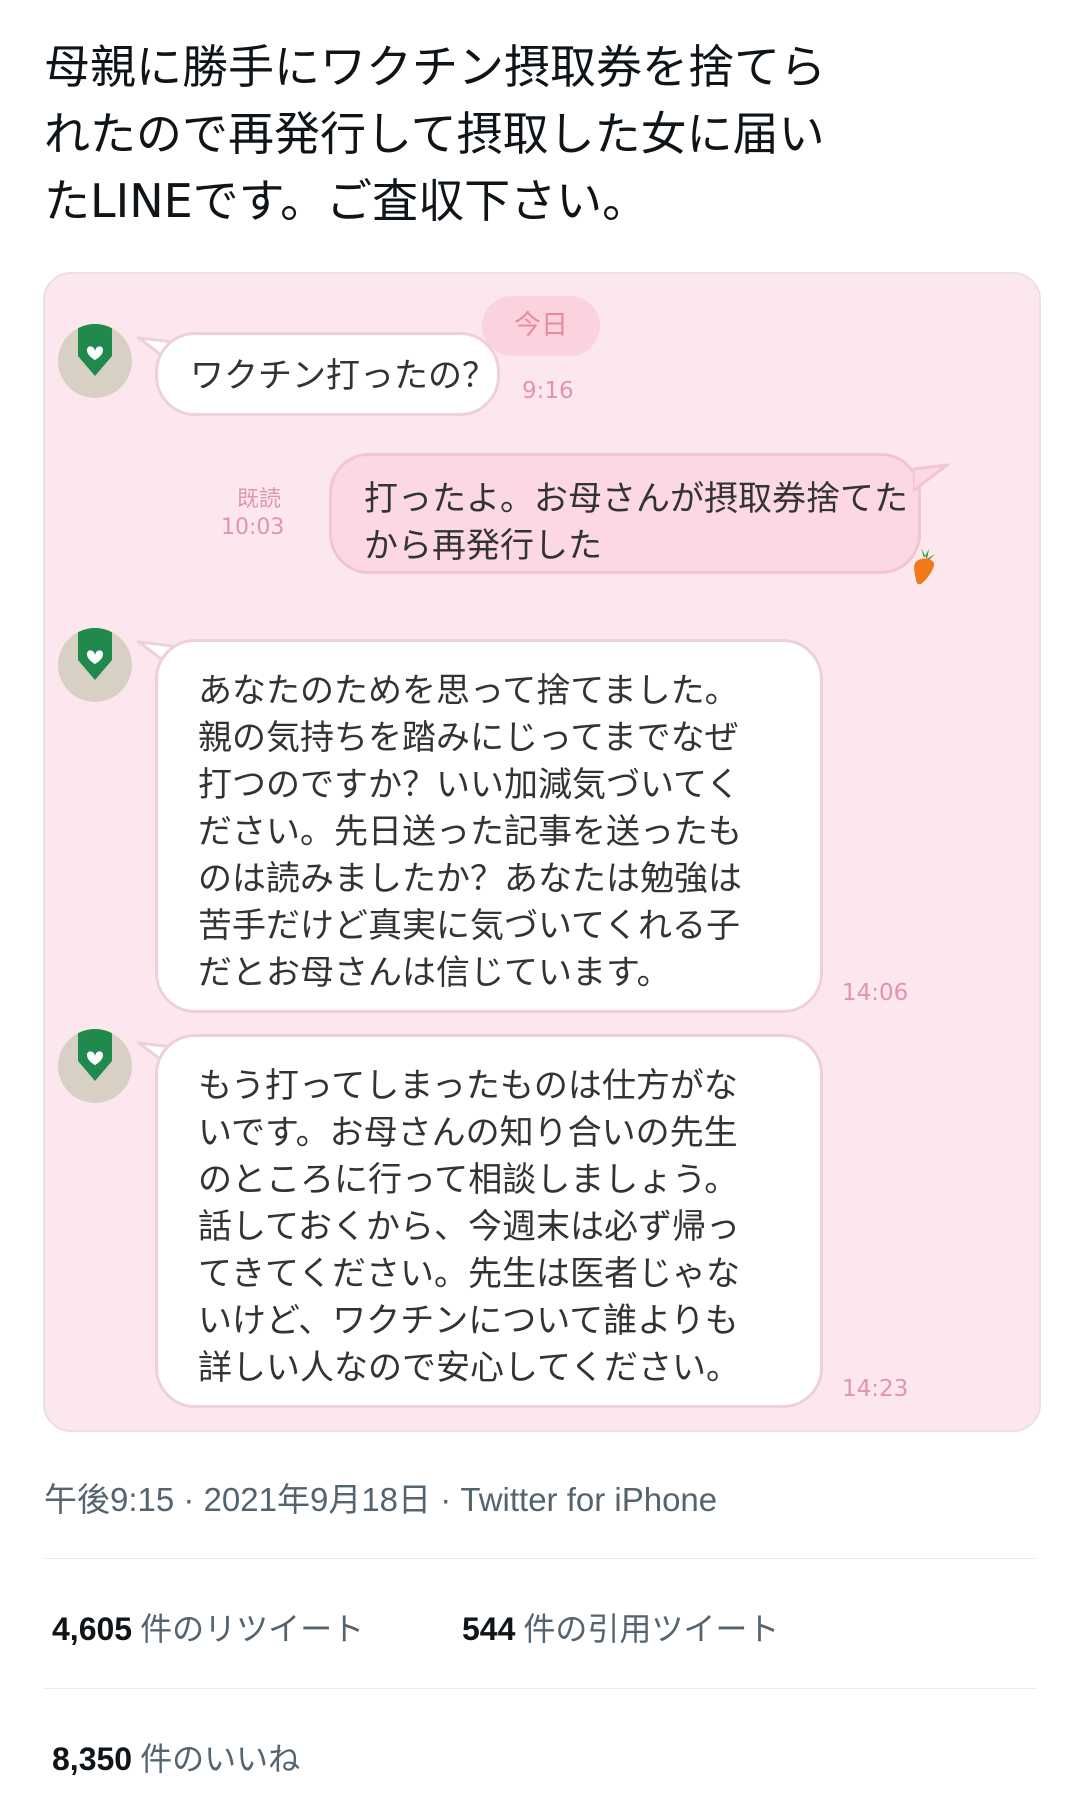  What do you see at coordinates (220, 1759) in the screenshot?
I see `likes-label: 件のいいね` at bounding box center [220, 1759].